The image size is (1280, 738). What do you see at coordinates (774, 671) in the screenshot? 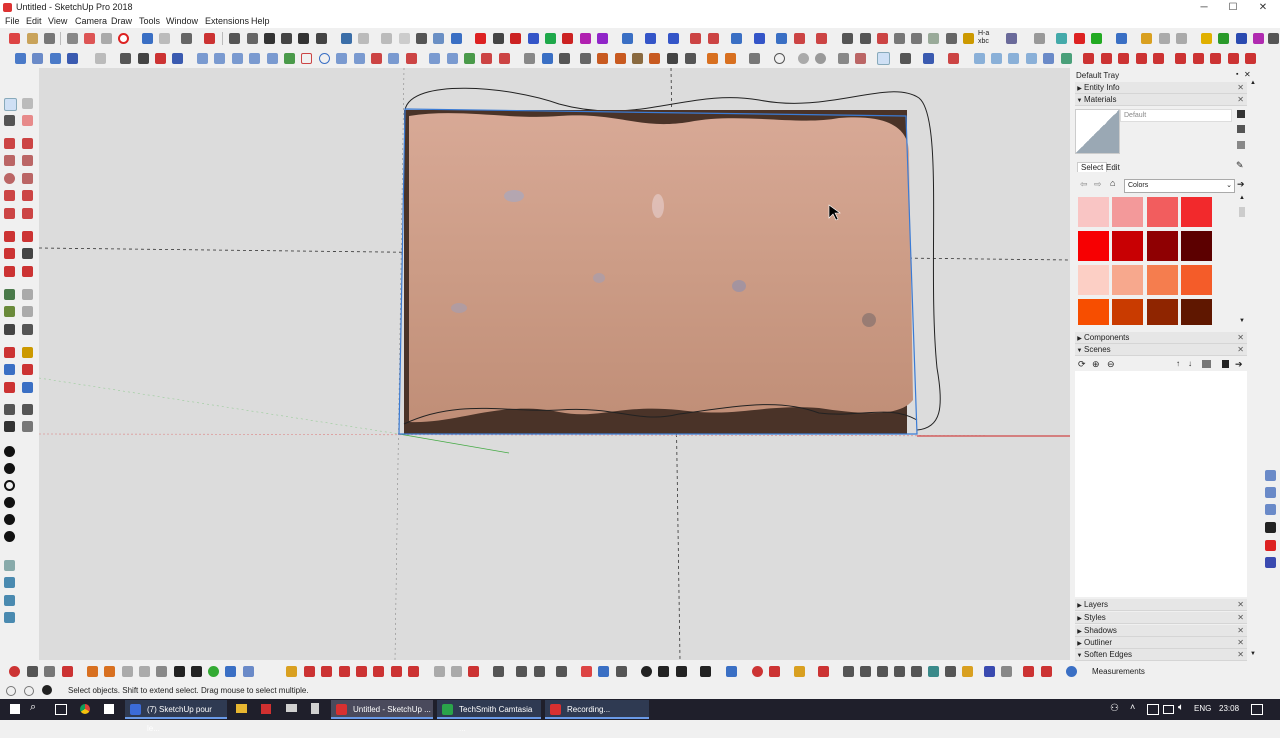
I see `bottom-tool-39-icon` at bounding box center [774, 671].